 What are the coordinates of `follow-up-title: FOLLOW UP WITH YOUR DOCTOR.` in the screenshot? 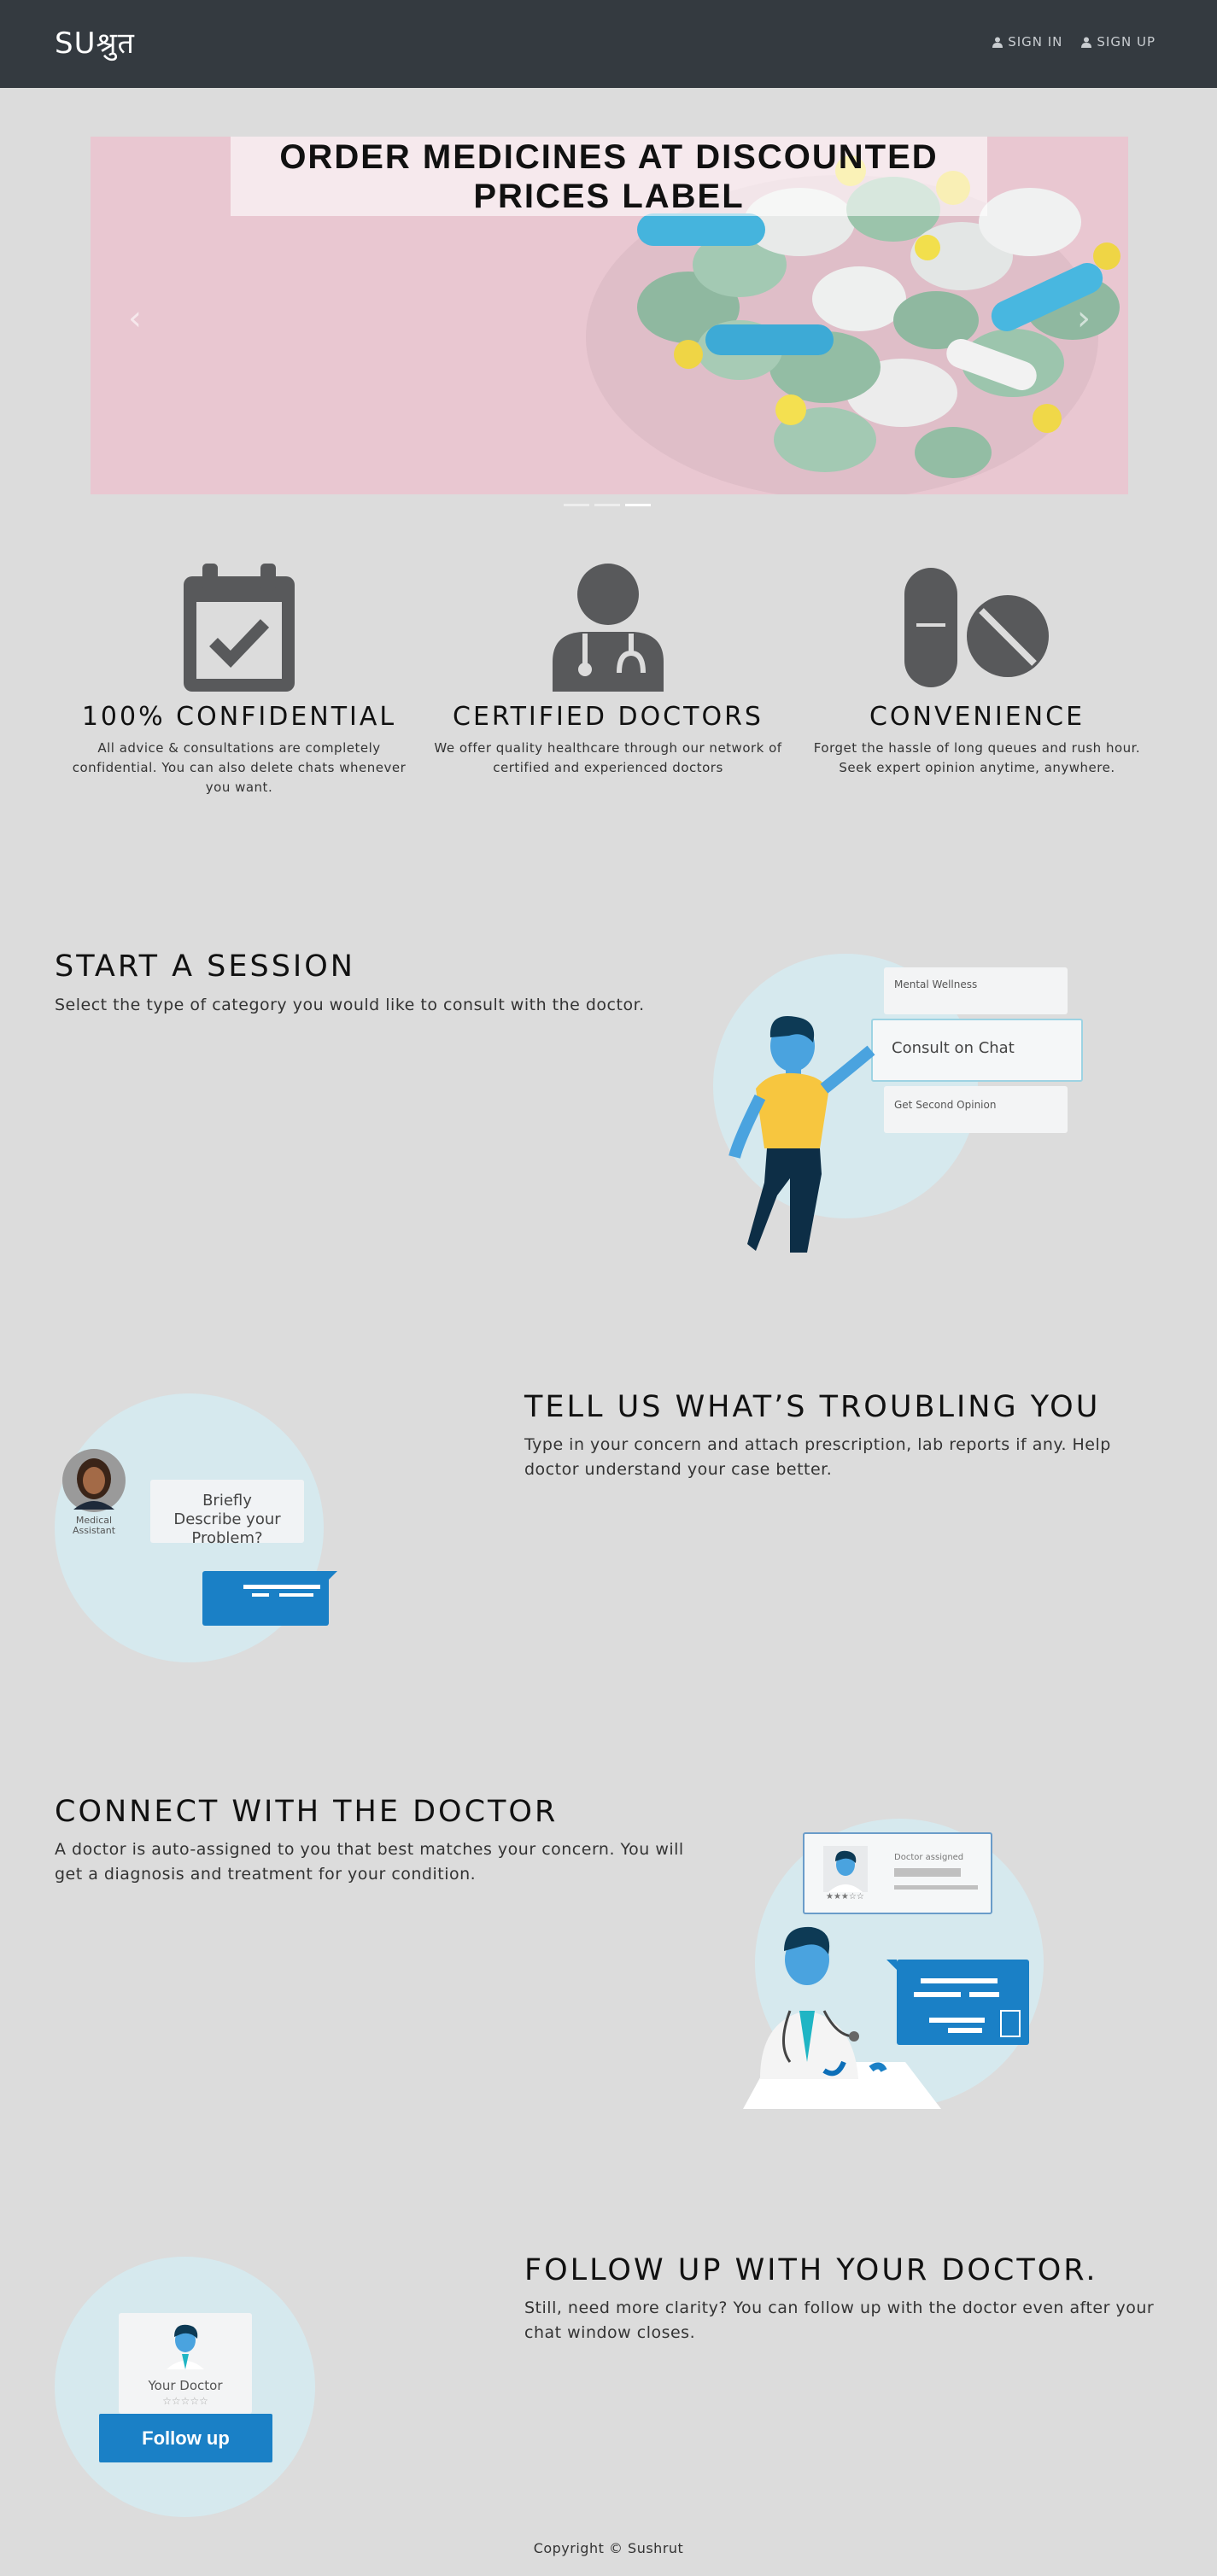 It's located at (811, 2270).